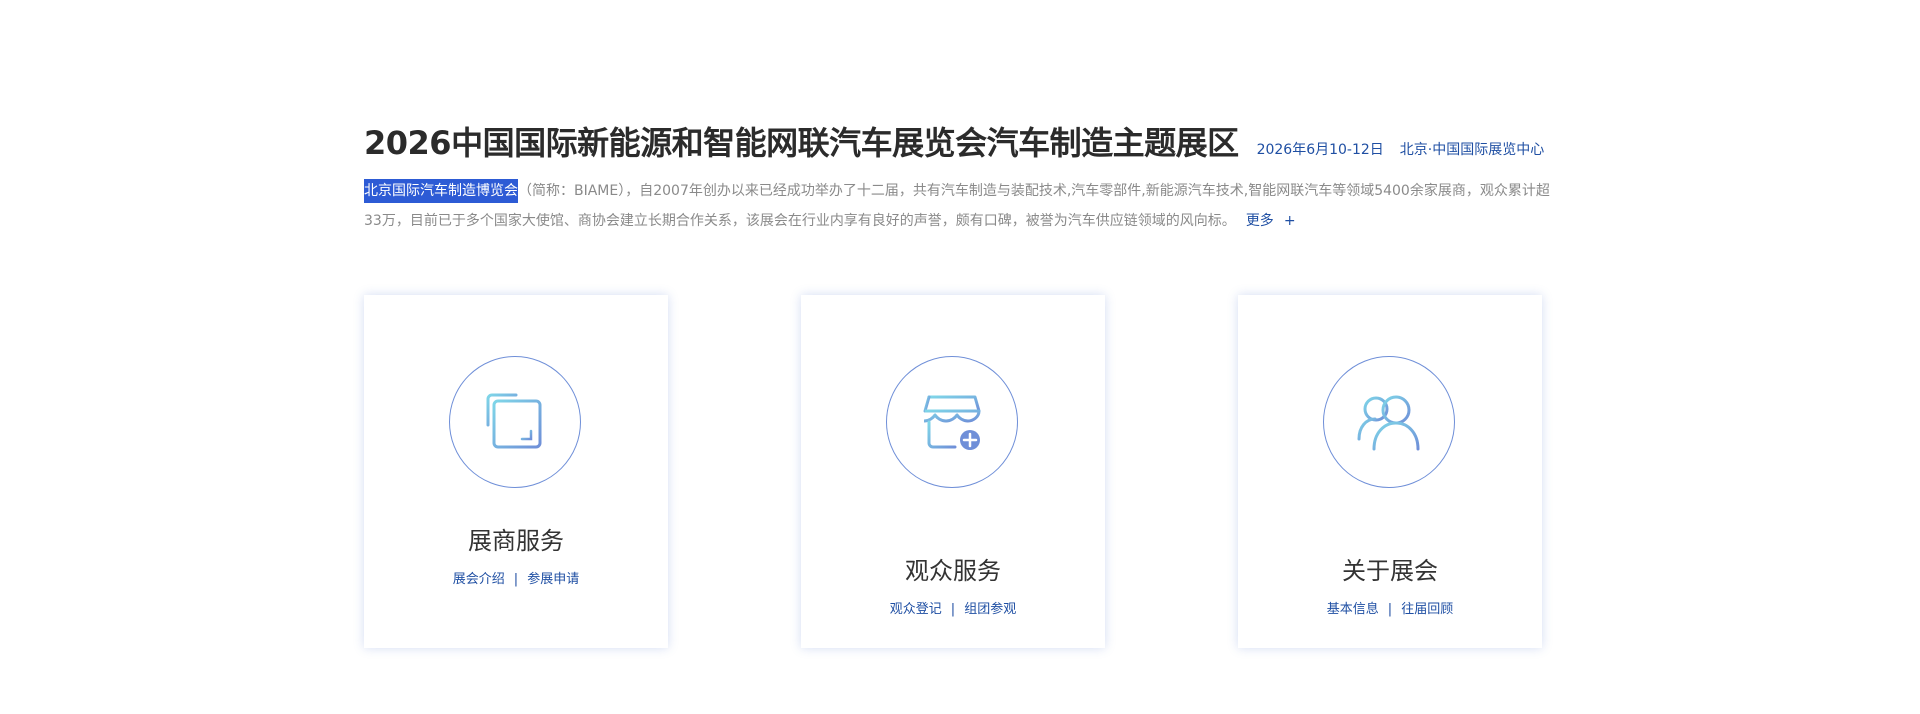 This screenshot has height=714, width=1920. I want to click on link-visitor-registration: 观众登记, so click(916, 609).